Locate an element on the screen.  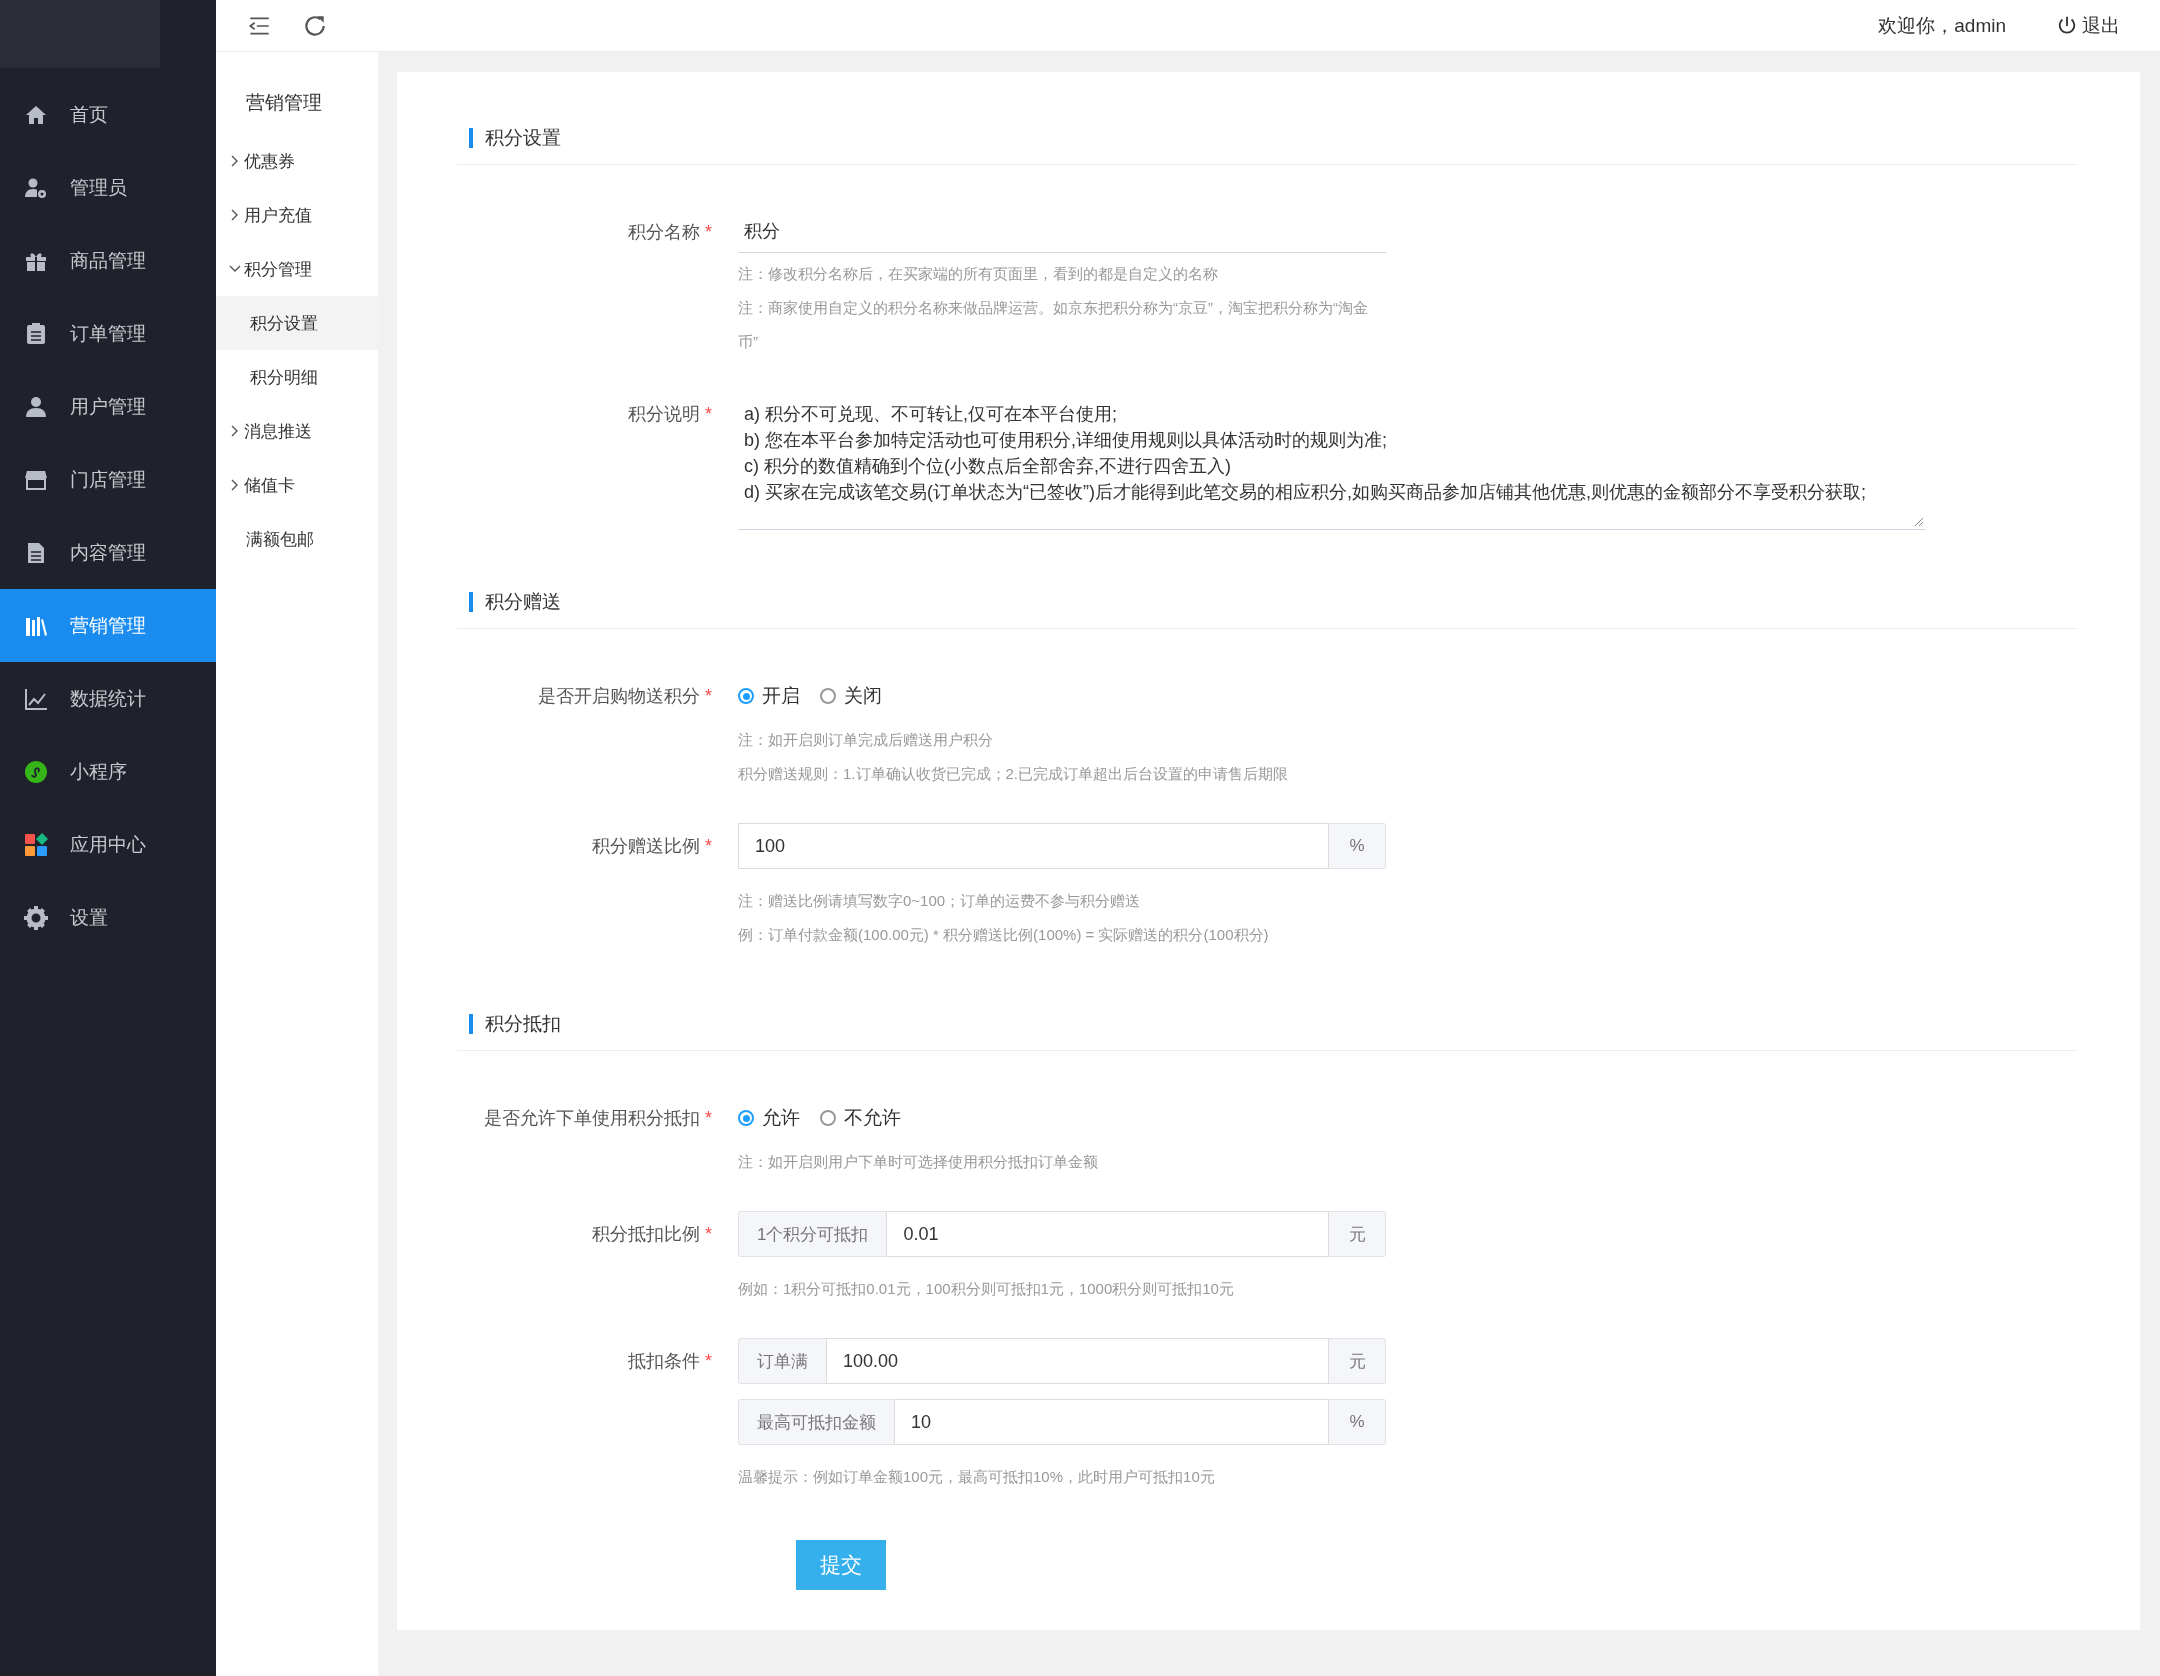
nav-item: 数据统计 is located at coordinates (108, 698).